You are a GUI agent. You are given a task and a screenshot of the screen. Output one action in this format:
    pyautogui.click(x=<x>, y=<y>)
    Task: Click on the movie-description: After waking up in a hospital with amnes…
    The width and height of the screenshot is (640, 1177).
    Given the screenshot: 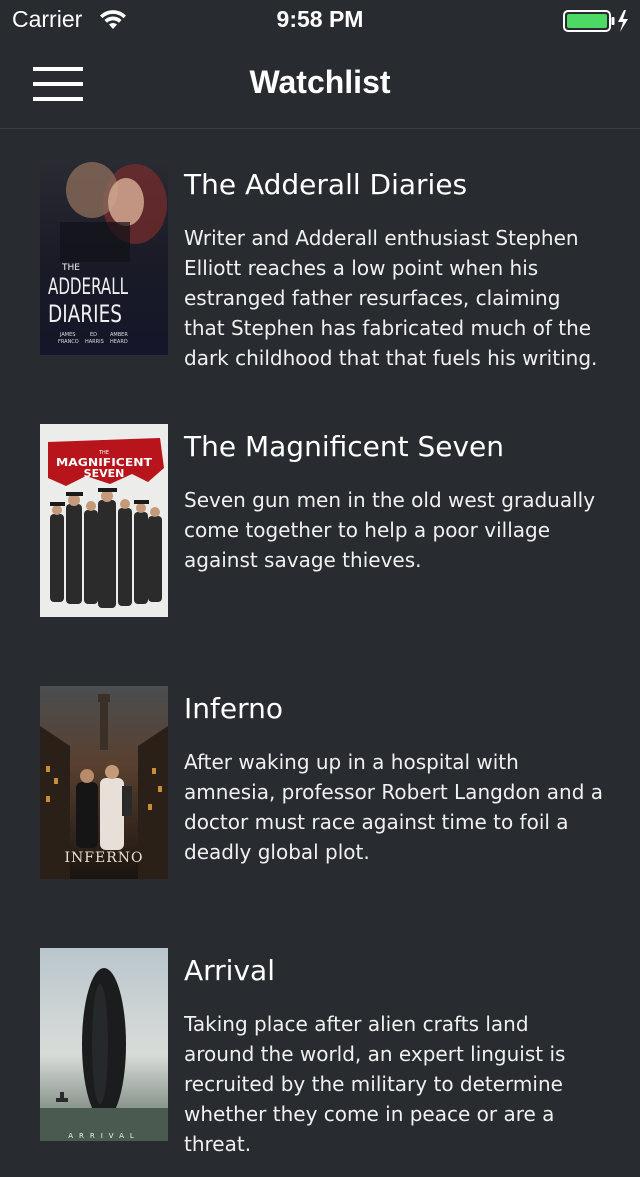 What is the action you would take?
    pyautogui.click(x=394, y=807)
    